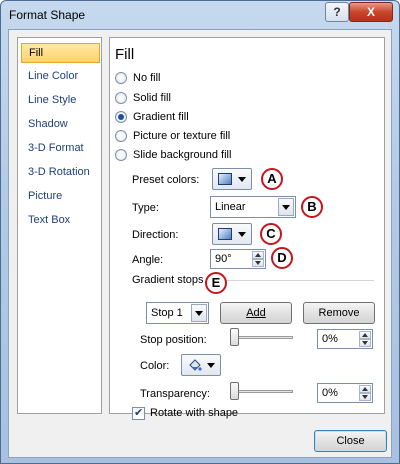 The image size is (400, 464). I want to click on type-dropdown-button, so click(286, 207).